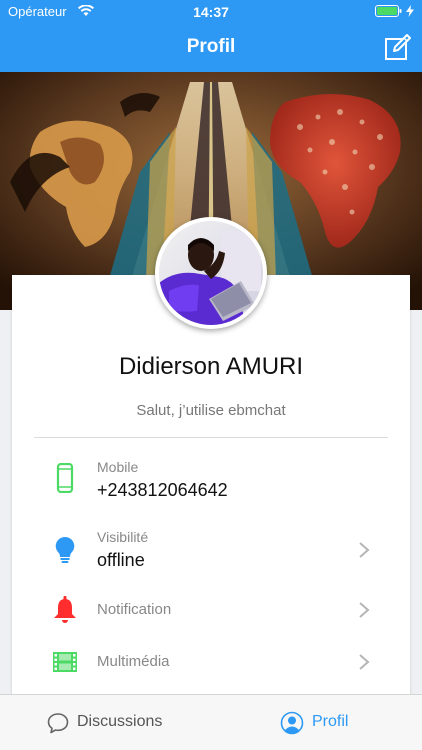  Describe the element at coordinates (162, 490) in the screenshot. I see `mobile-value: +243812064642` at that location.